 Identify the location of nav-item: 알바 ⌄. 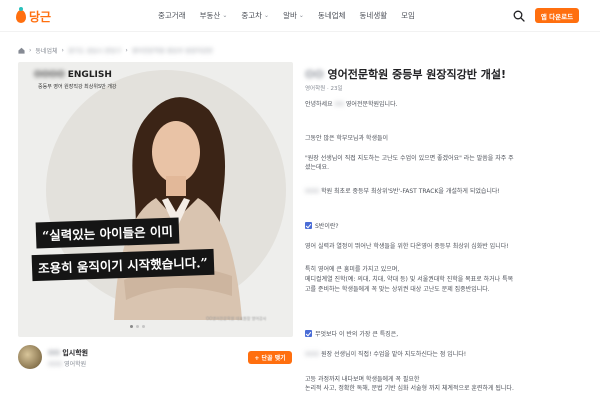
(293, 15).